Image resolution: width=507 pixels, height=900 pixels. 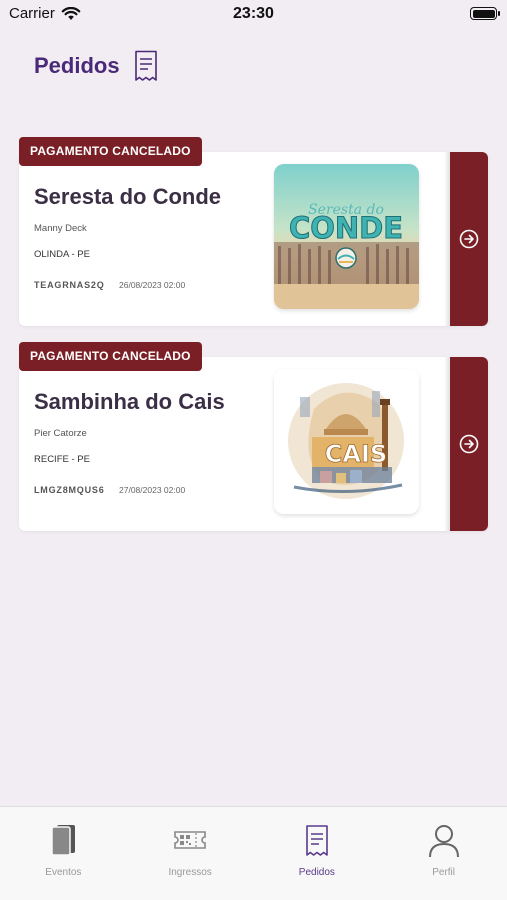 I want to click on event-image: CAIS, so click(x=346, y=441).